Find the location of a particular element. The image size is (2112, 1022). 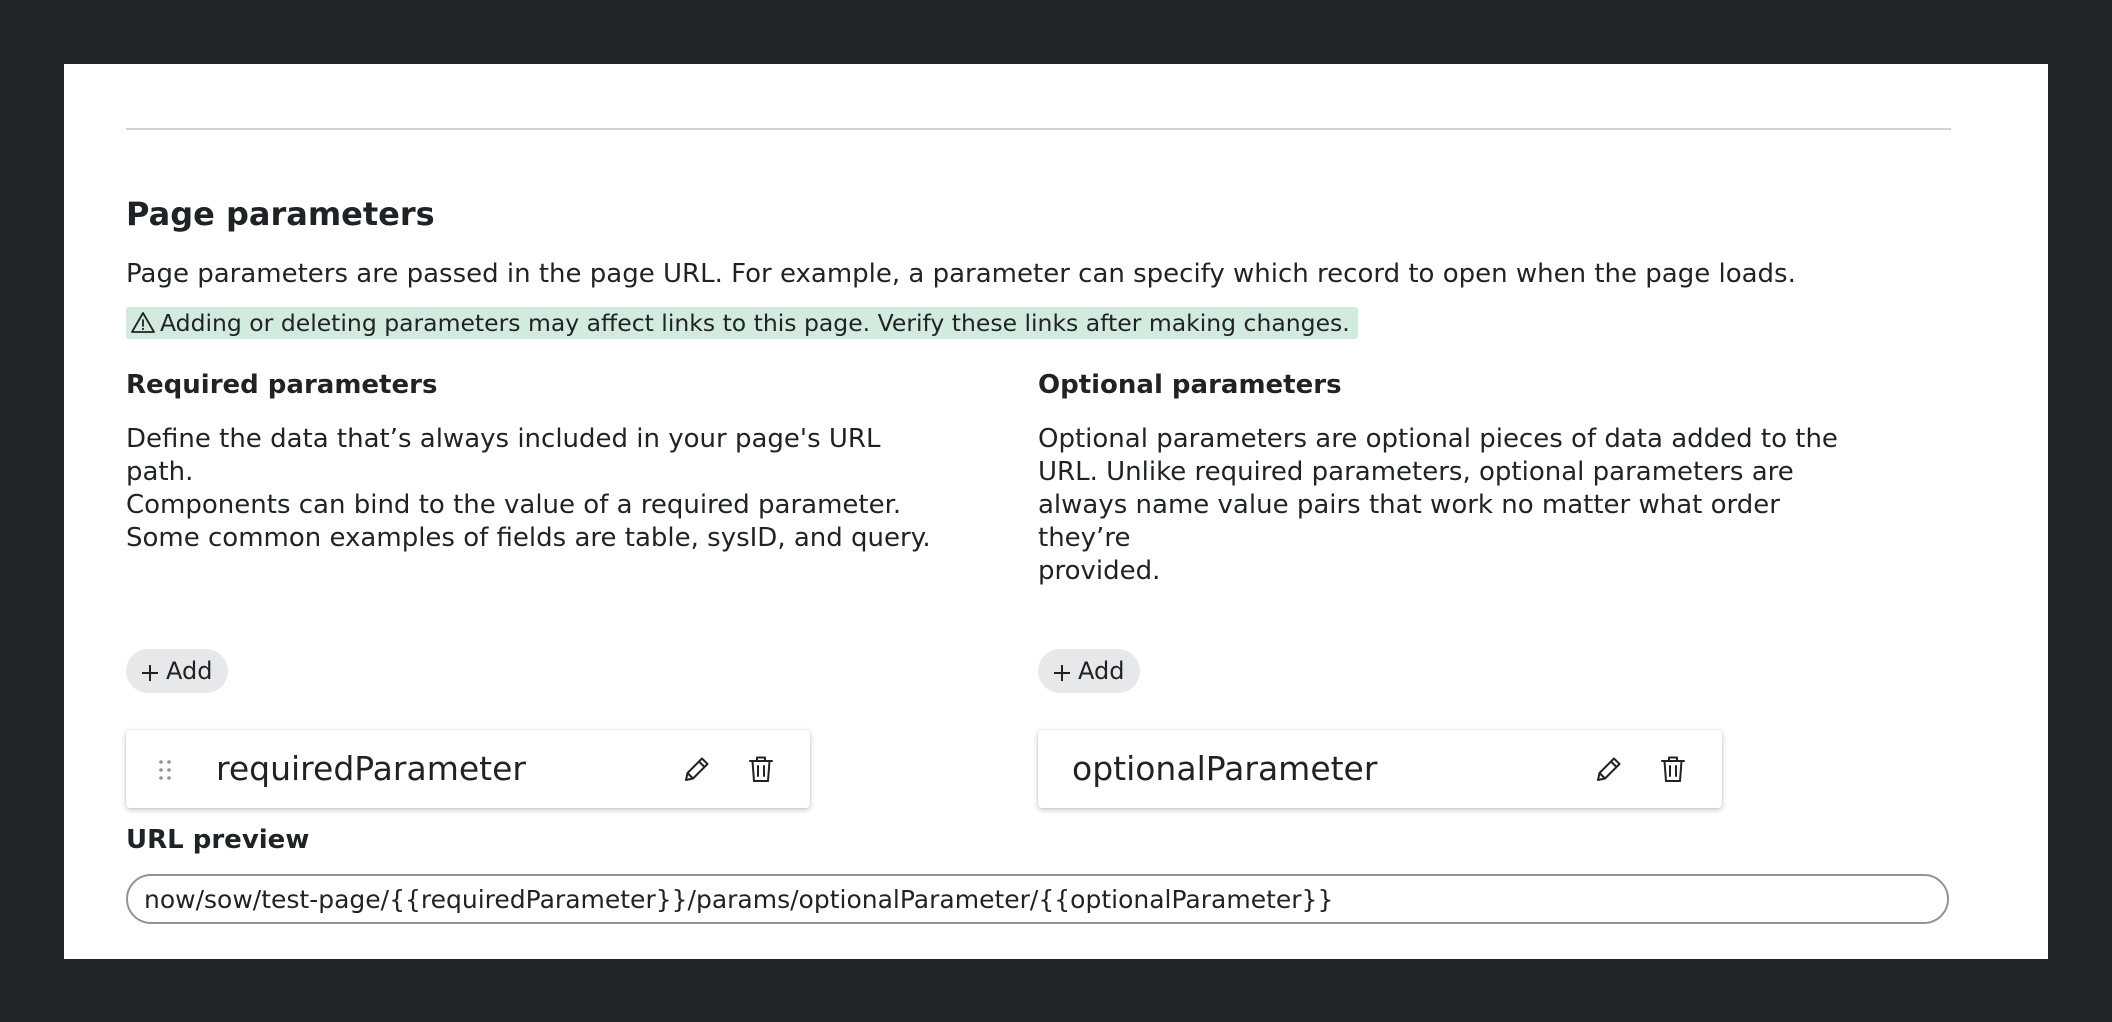

optional-parameters-title: Optional parameters is located at coordinates (1190, 385).